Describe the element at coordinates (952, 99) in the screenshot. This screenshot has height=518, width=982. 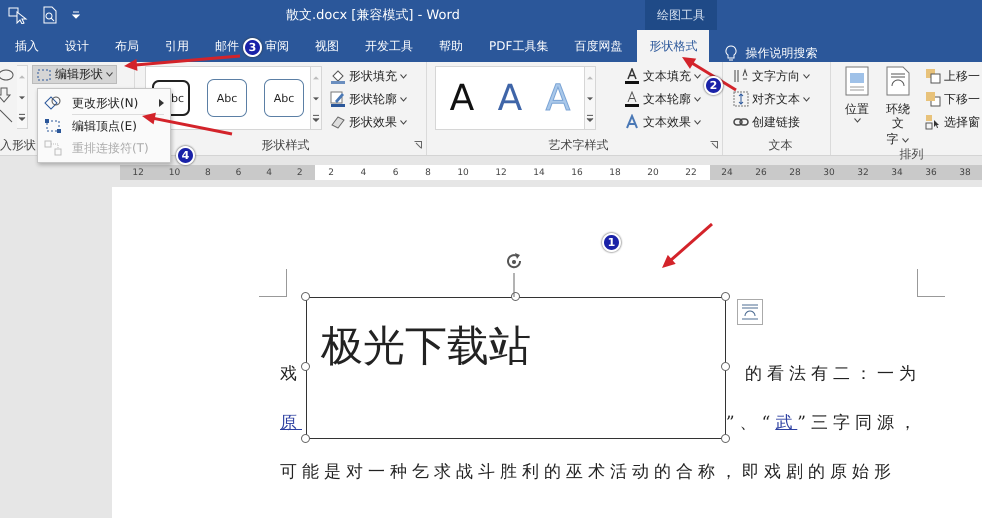
I see `ribbon-command: 下移一` at that location.